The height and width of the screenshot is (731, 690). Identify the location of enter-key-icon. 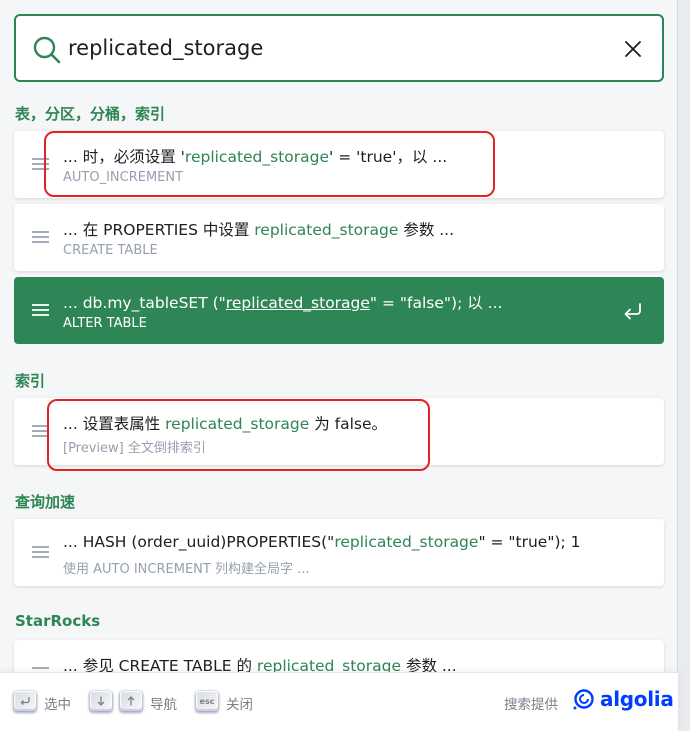
(25, 701).